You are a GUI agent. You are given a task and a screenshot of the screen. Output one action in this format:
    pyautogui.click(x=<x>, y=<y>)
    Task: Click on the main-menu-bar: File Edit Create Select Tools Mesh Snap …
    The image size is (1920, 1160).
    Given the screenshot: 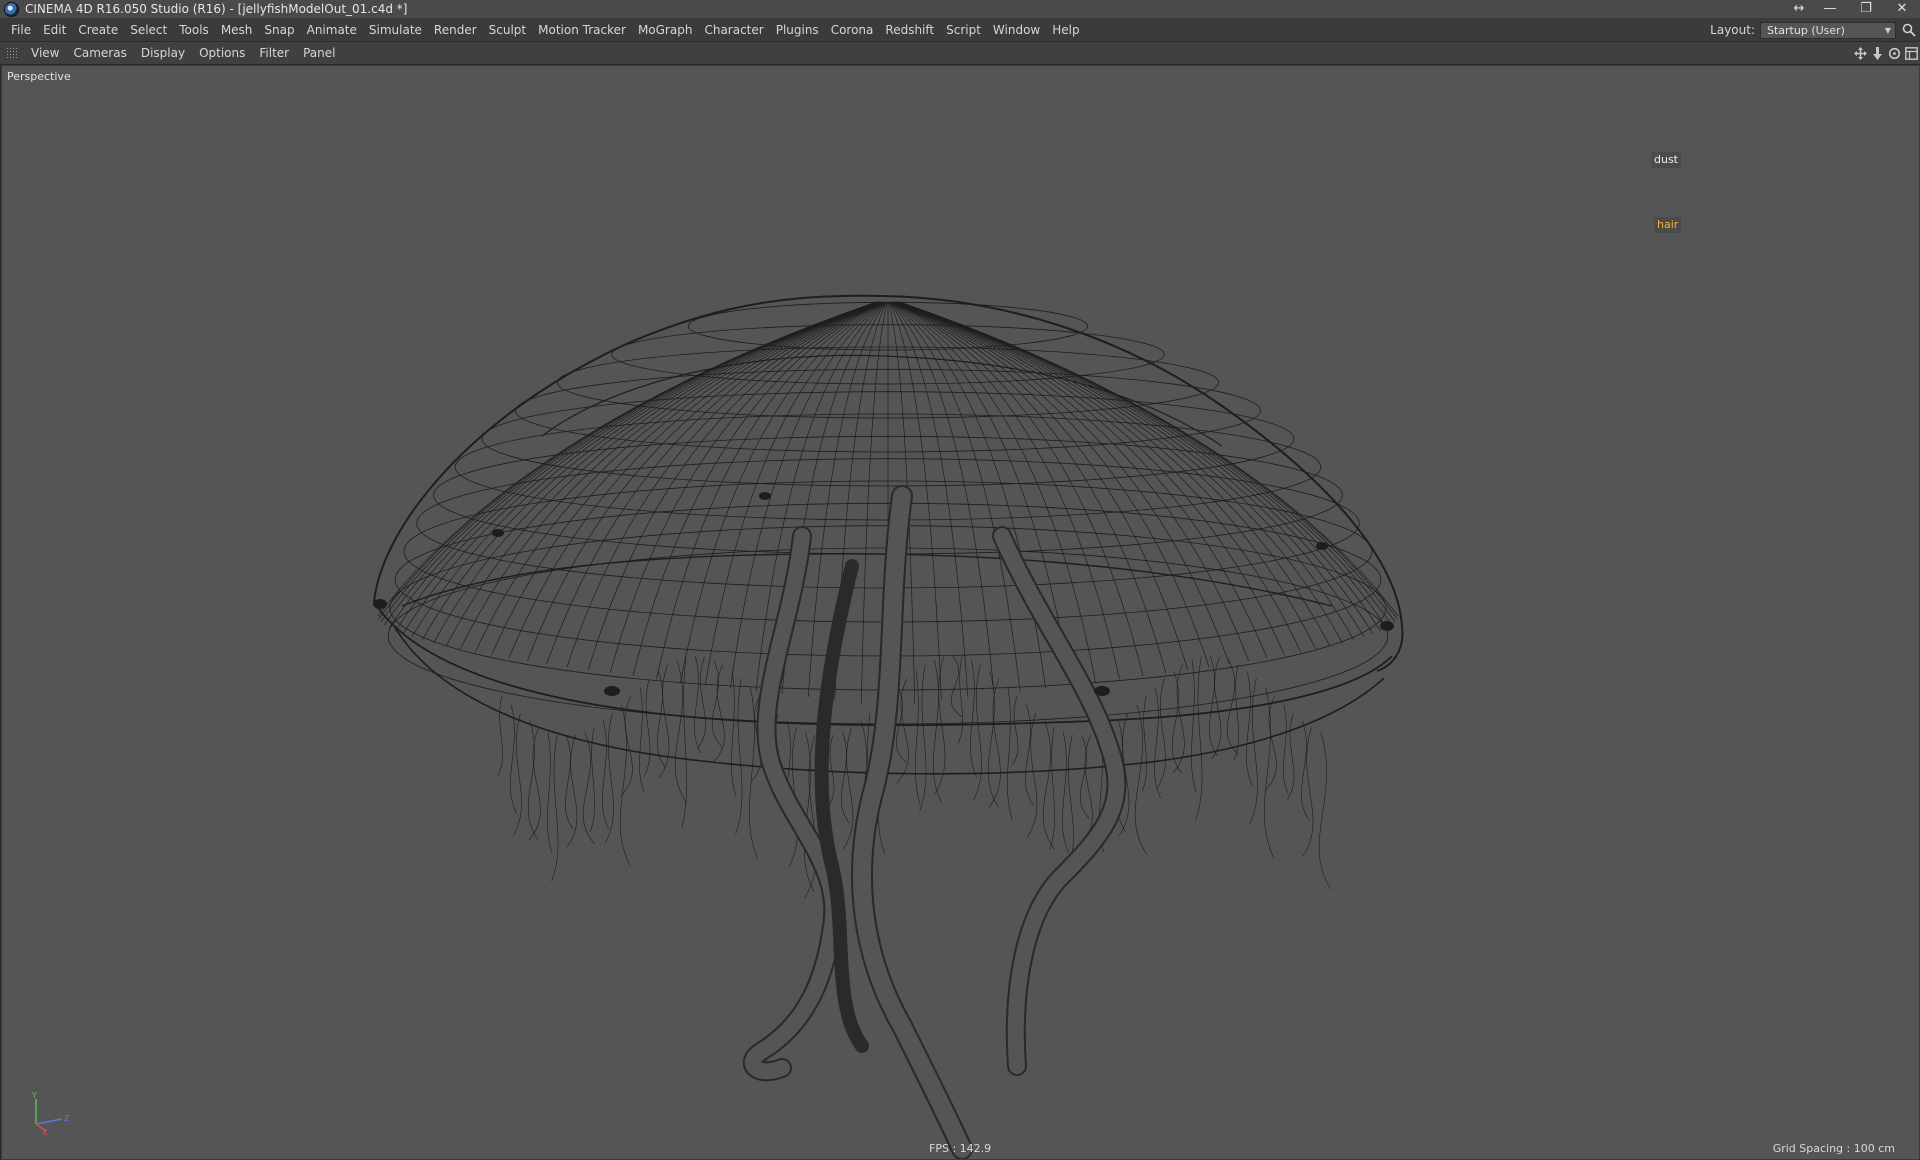 What is the action you would take?
    pyautogui.click(x=960, y=30)
    